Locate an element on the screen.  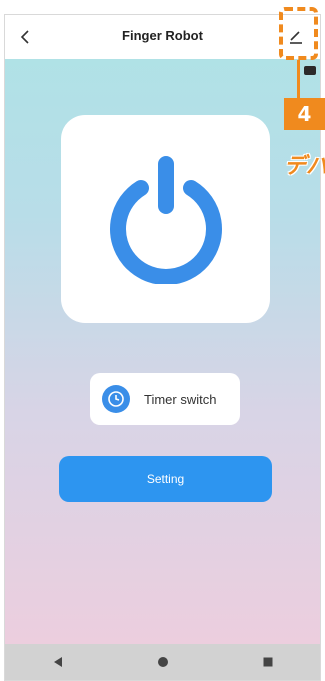
app-bar: Finger Robot is located at coordinates (162, 37).